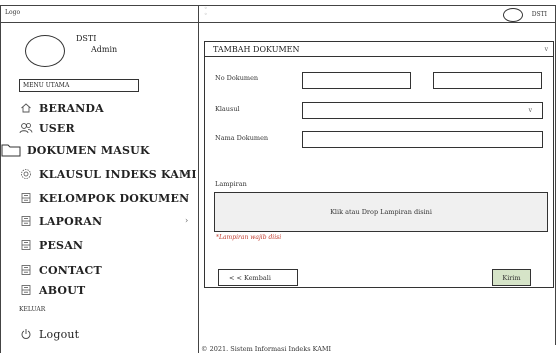 The width and height of the screenshot is (557, 353). Describe the element at coordinates (206, 12) in the screenshot. I see `menu-toggle-icon: ◦ ◦` at that location.